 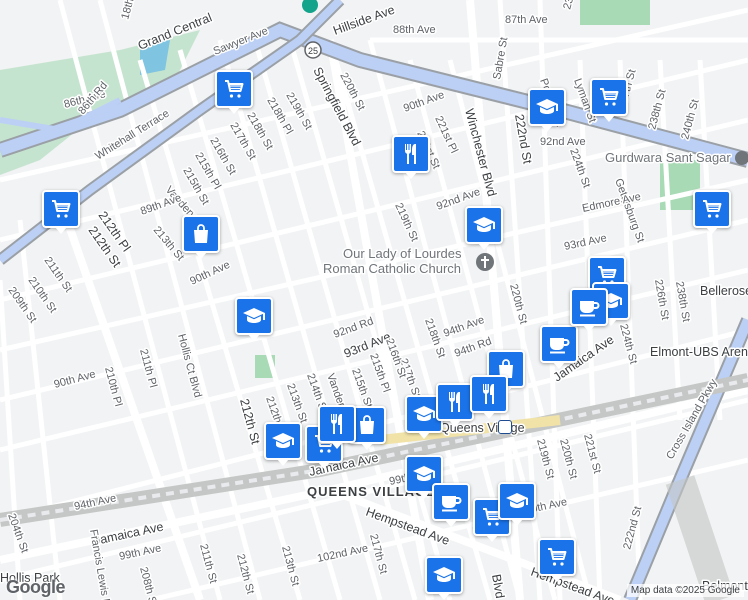 What do you see at coordinates (505, 427) in the screenshot?
I see `train-station-icon` at bounding box center [505, 427].